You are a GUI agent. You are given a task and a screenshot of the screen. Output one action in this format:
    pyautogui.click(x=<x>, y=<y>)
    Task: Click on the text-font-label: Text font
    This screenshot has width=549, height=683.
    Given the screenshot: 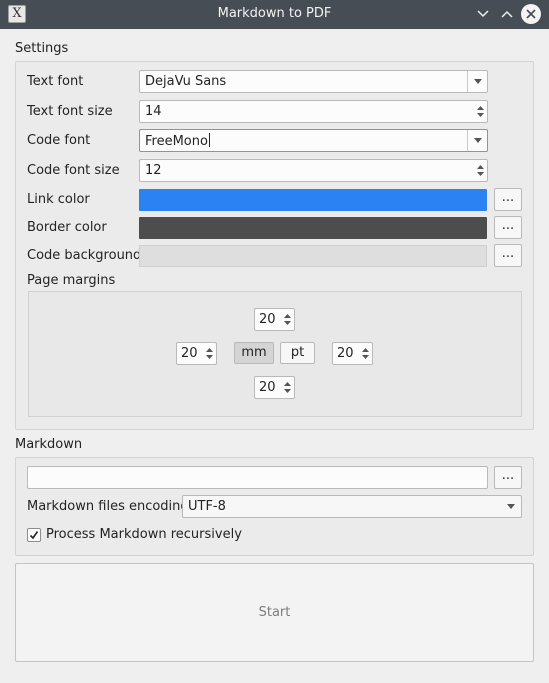 What is the action you would take?
    pyautogui.click(x=55, y=81)
    